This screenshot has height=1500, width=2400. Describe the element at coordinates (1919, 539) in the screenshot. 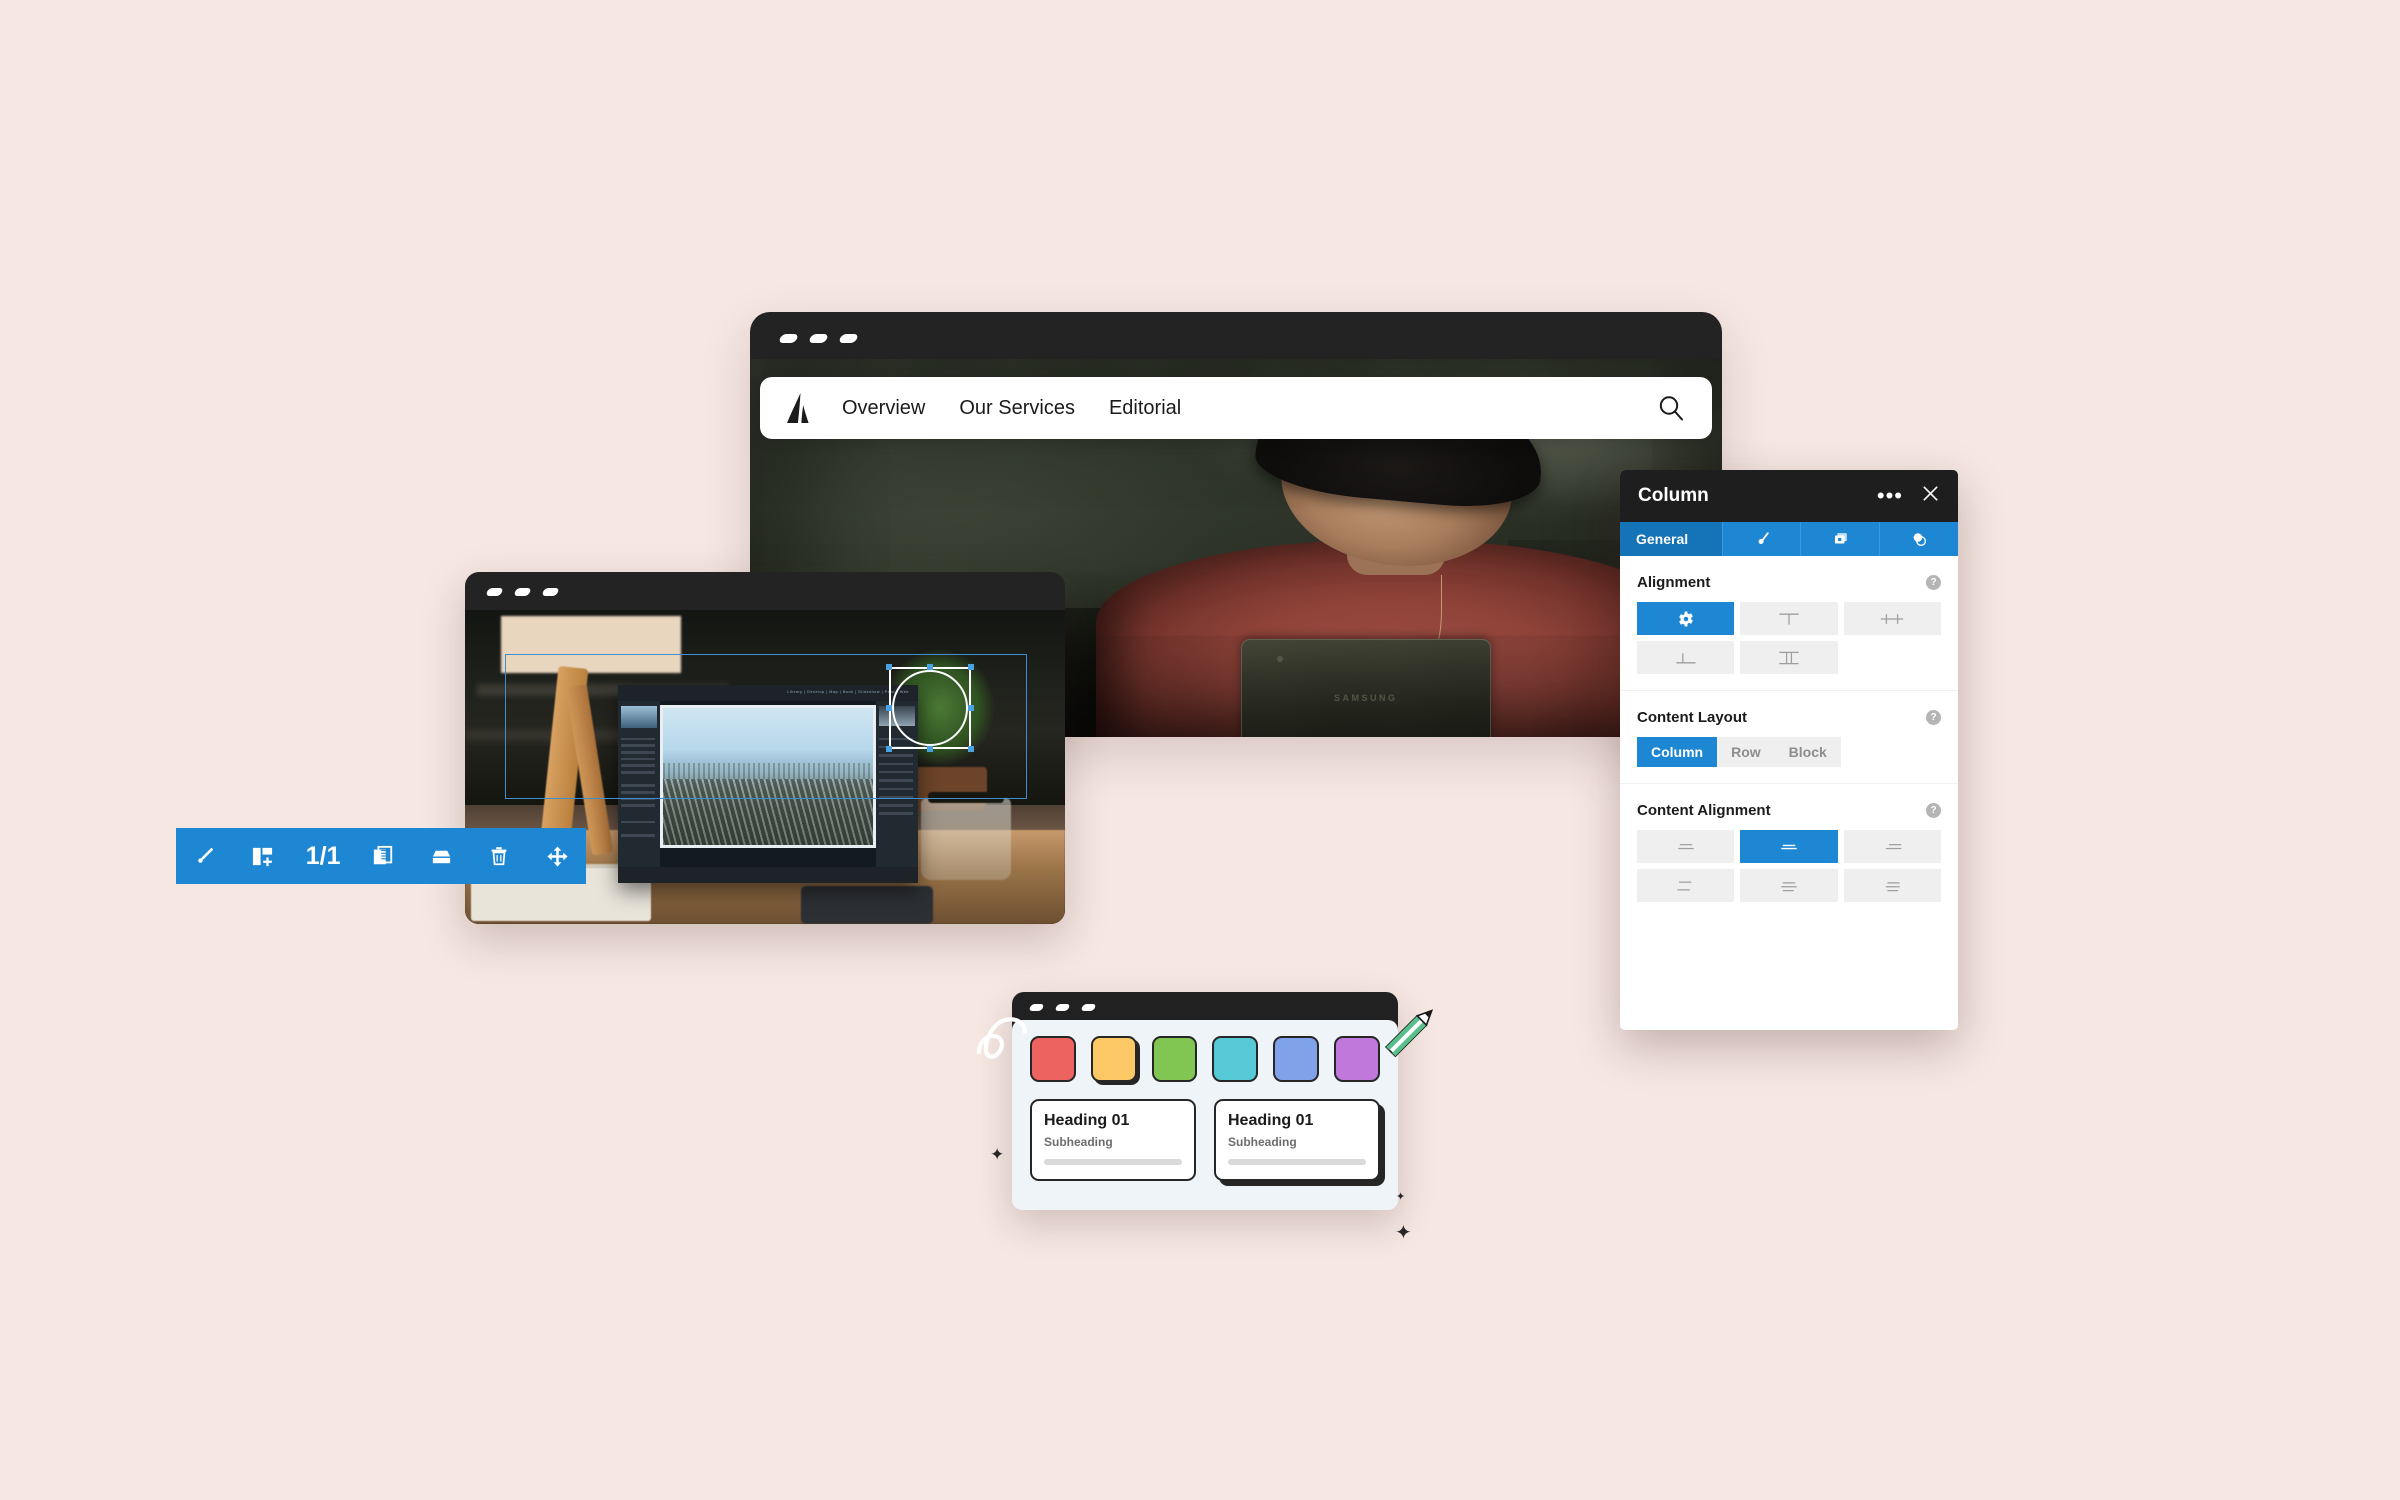

I see `effects-tab-icon` at that location.